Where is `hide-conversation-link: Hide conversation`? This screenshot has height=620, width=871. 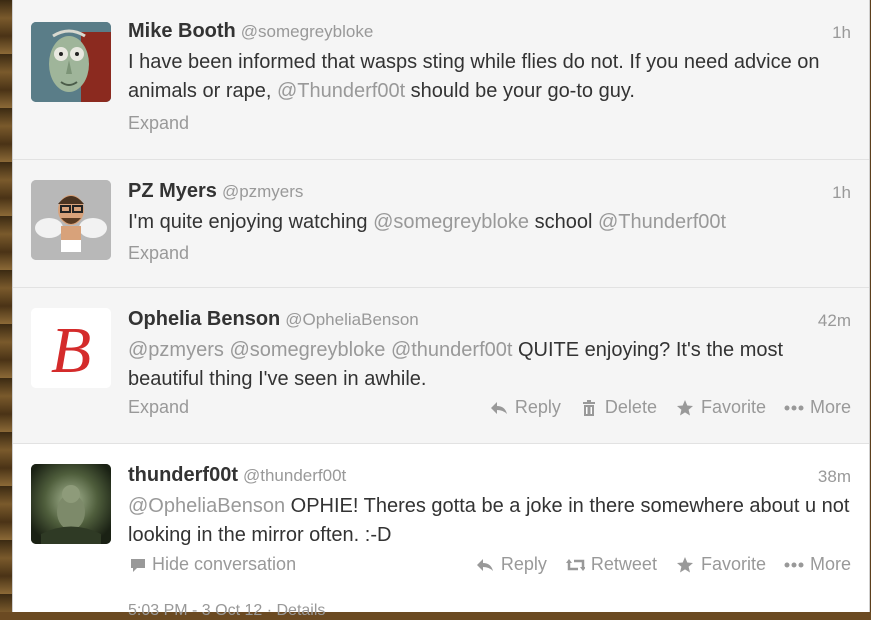
hide-conversation-link: Hide conversation is located at coordinates (212, 564).